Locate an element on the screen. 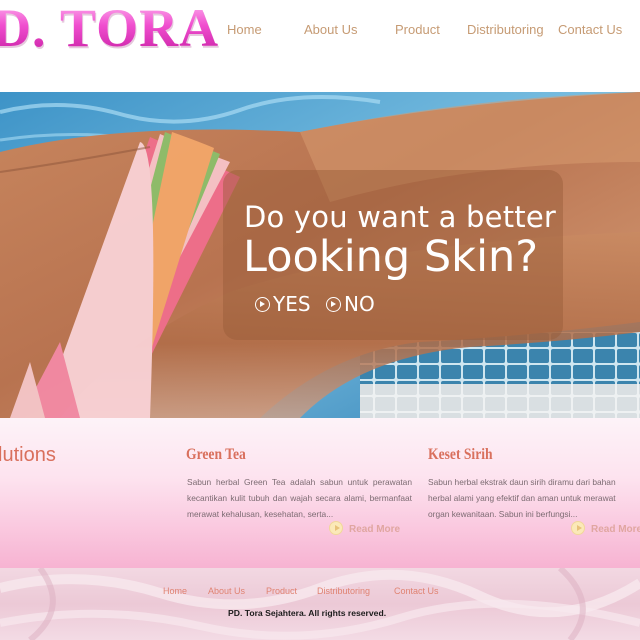 This screenshot has height=640, width=640. site-footer is located at coordinates (320, 604).